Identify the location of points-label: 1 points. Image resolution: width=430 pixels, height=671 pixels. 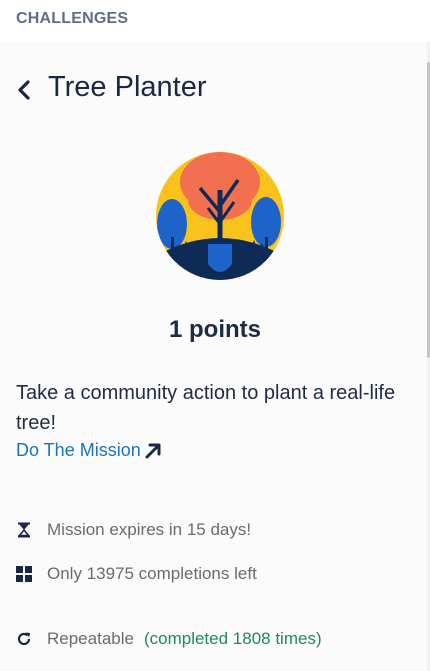
(214, 329).